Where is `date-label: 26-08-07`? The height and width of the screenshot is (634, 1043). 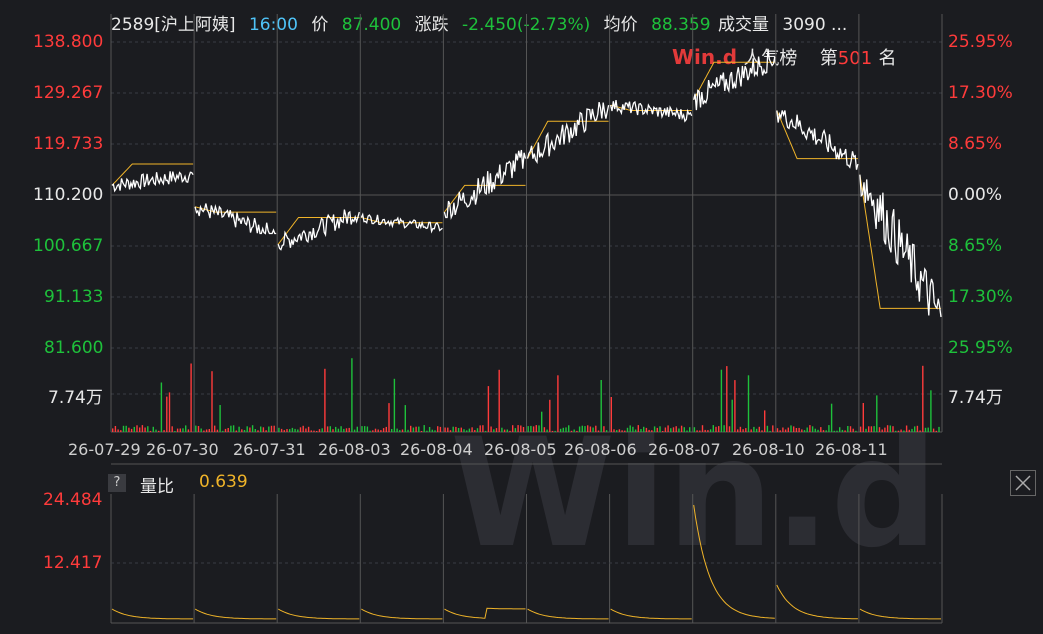 date-label: 26-08-07 is located at coordinates (684, 449).